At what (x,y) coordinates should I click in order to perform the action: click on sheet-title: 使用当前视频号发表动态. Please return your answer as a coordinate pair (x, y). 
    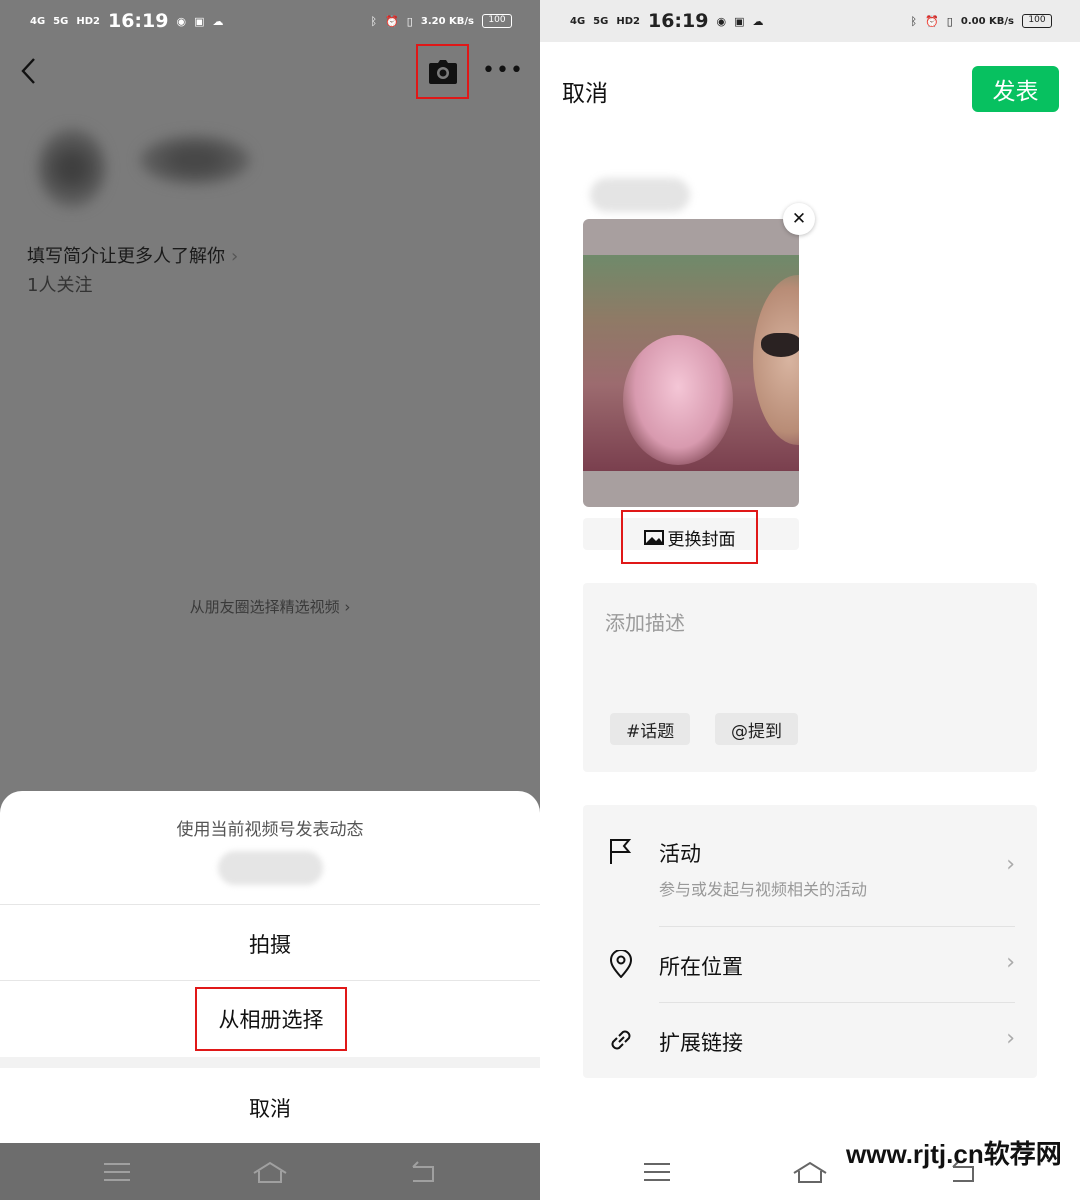
    Looking at the image, I should click on (270, 830).